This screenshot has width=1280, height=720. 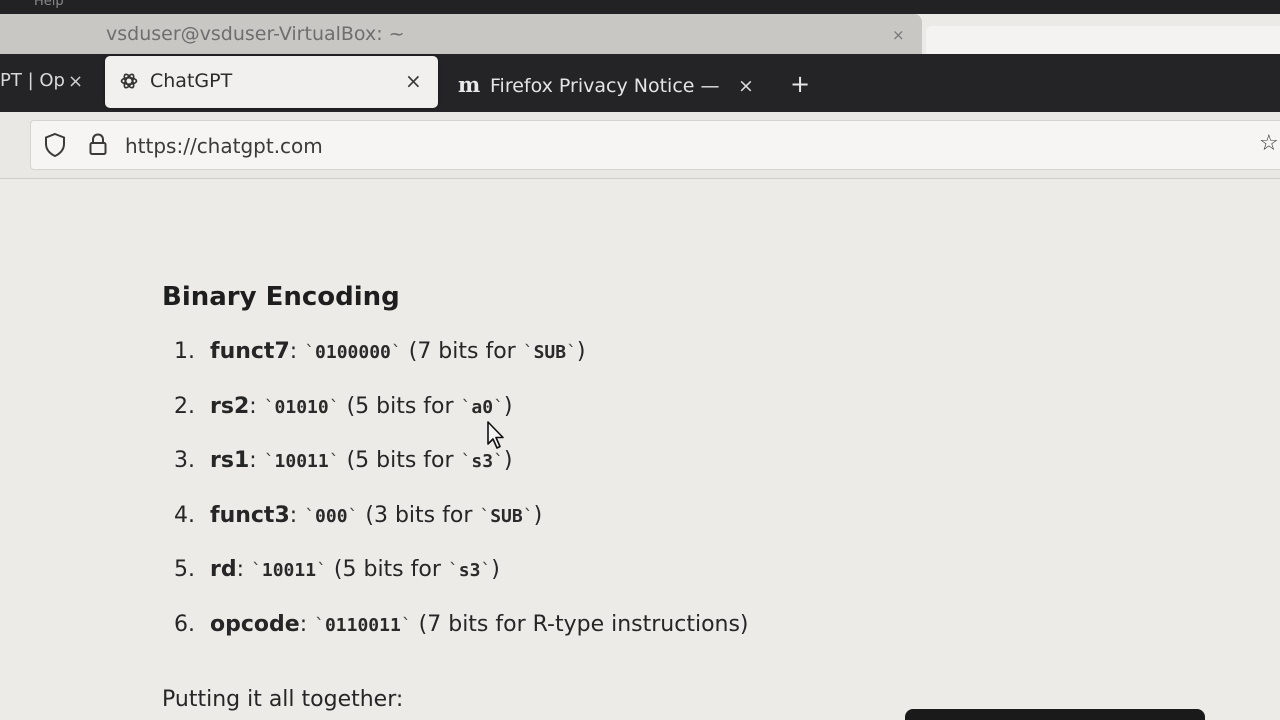 I want to click on list-number: 3., so click(x=184, y=460).